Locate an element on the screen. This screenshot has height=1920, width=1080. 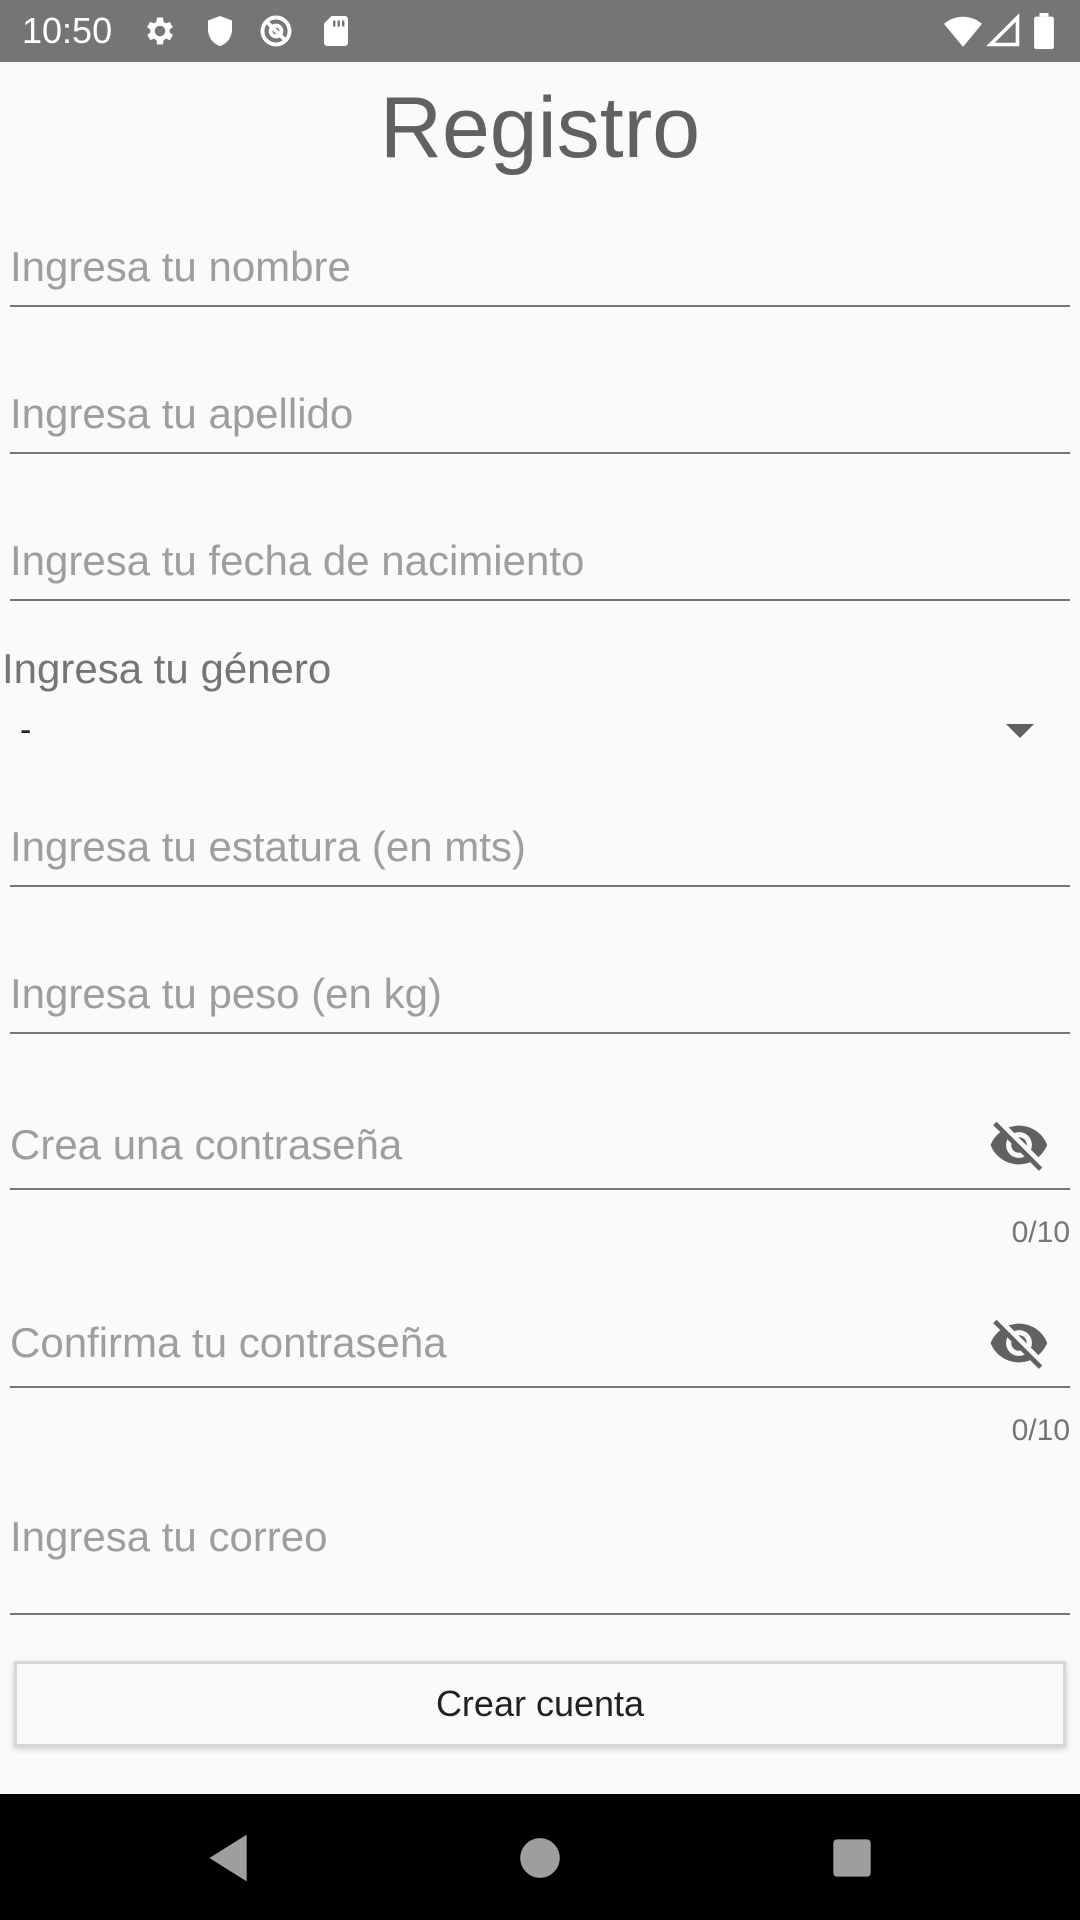
birthdate-field: Ingresa tu fecha de nacimiento is located at coordinates (540, 569).